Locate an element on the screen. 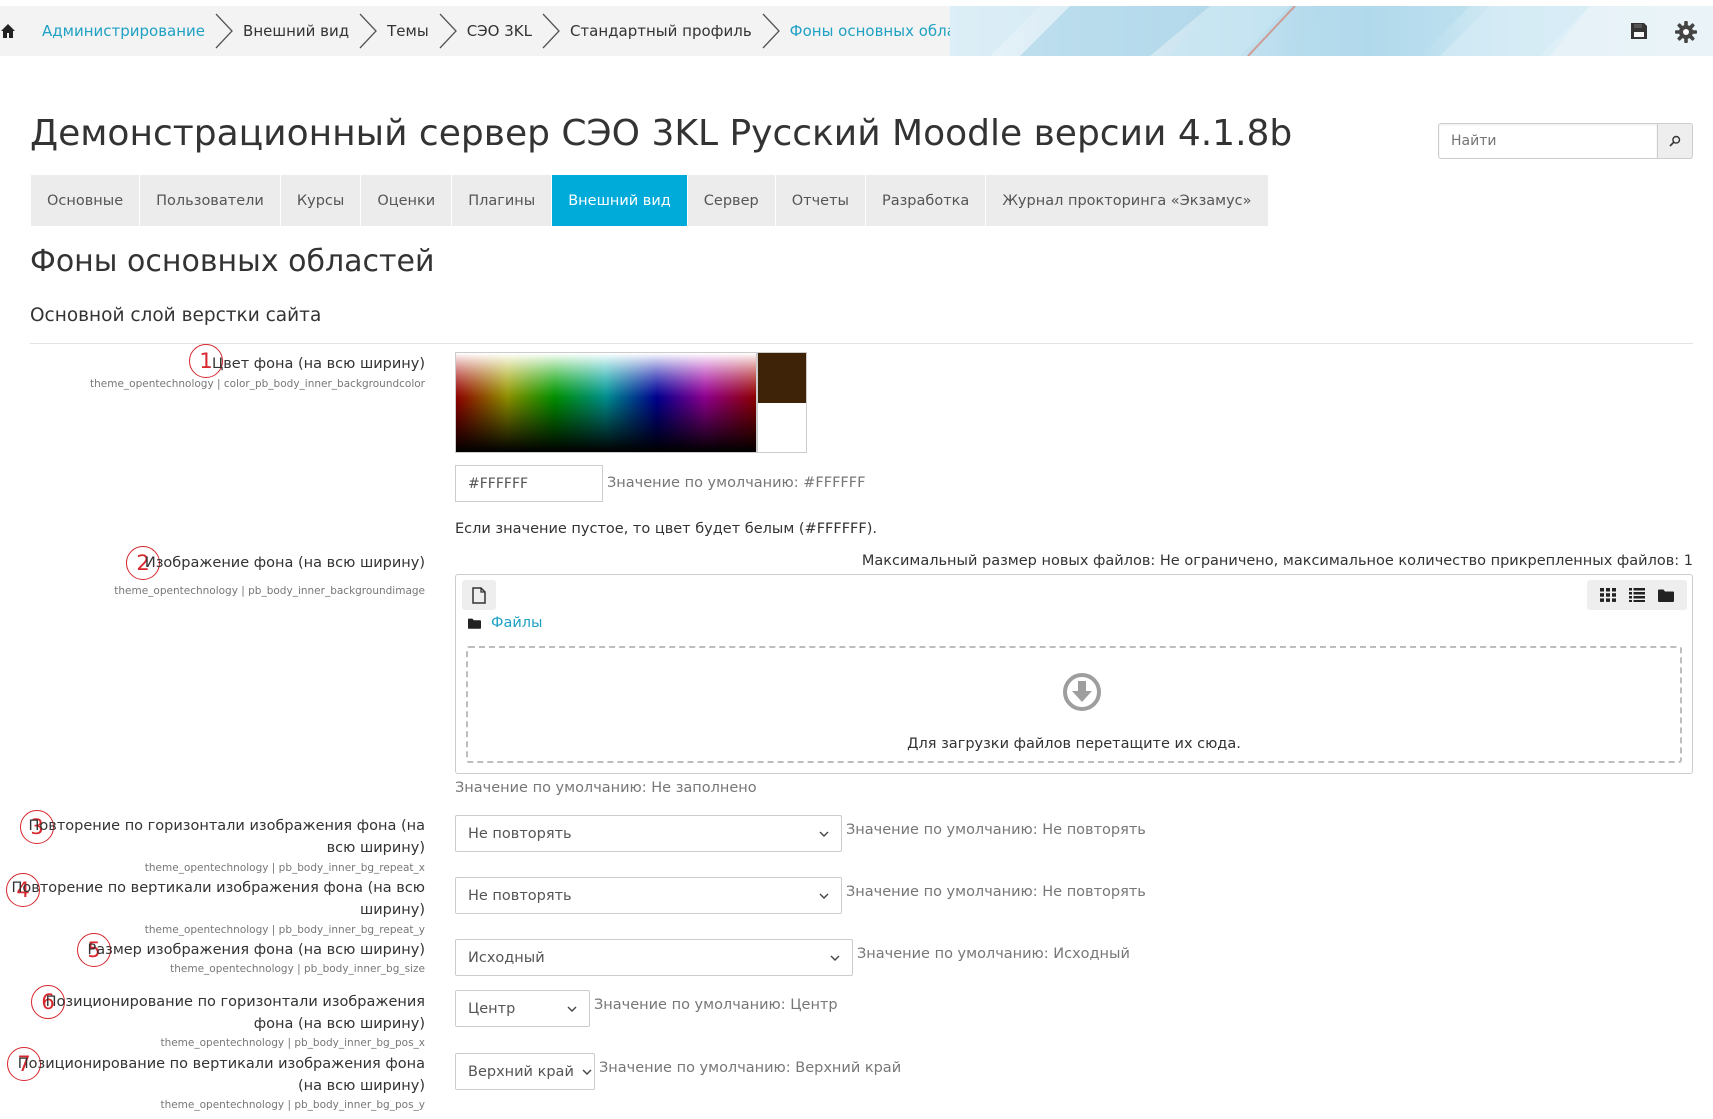 This screenshot has width=1713, height=1119. save-icon is located at coordinates (1640, 32).